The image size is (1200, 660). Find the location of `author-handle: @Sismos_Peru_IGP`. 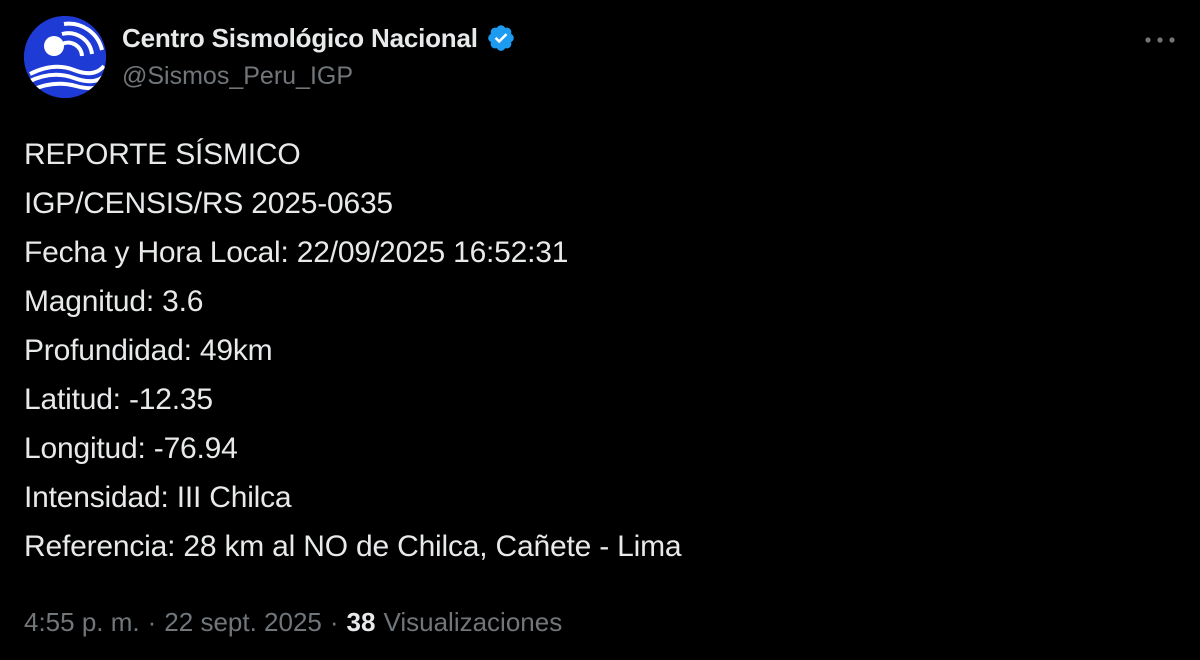

author-handle: @Sismos_Peru_IGP is located at coordinates (237, 76).